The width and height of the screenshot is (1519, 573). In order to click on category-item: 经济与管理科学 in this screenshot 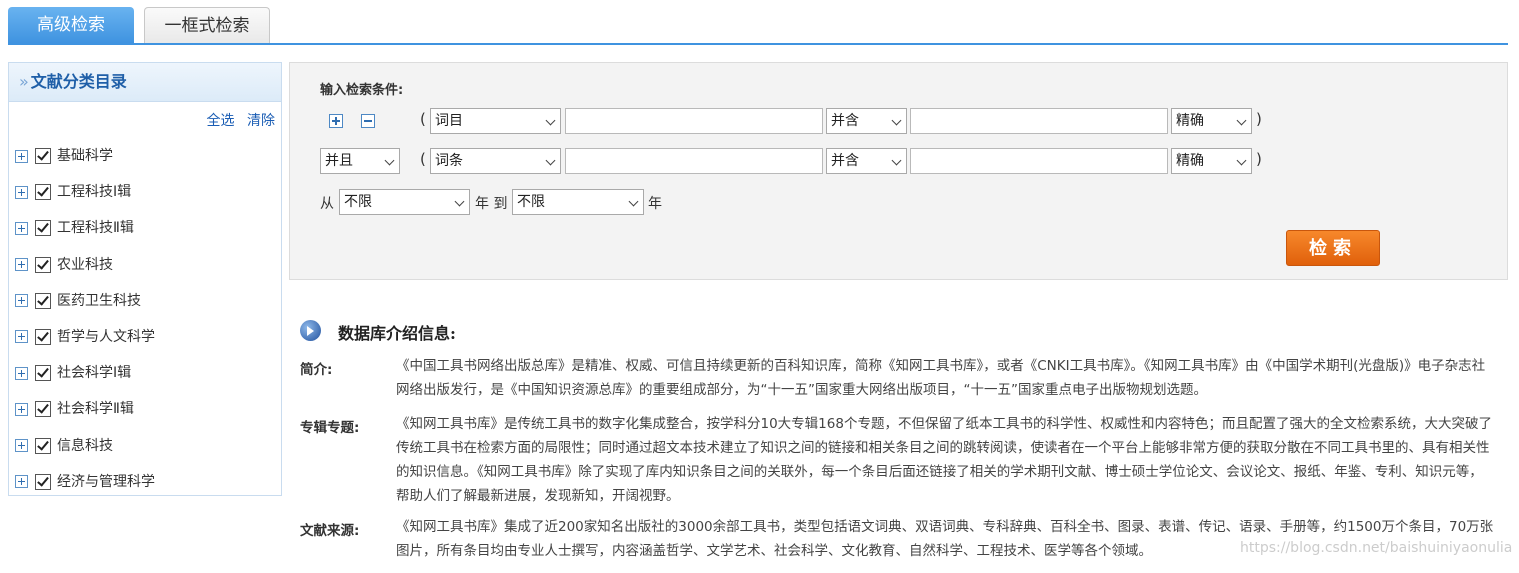, I will do `click(145, 482)`.